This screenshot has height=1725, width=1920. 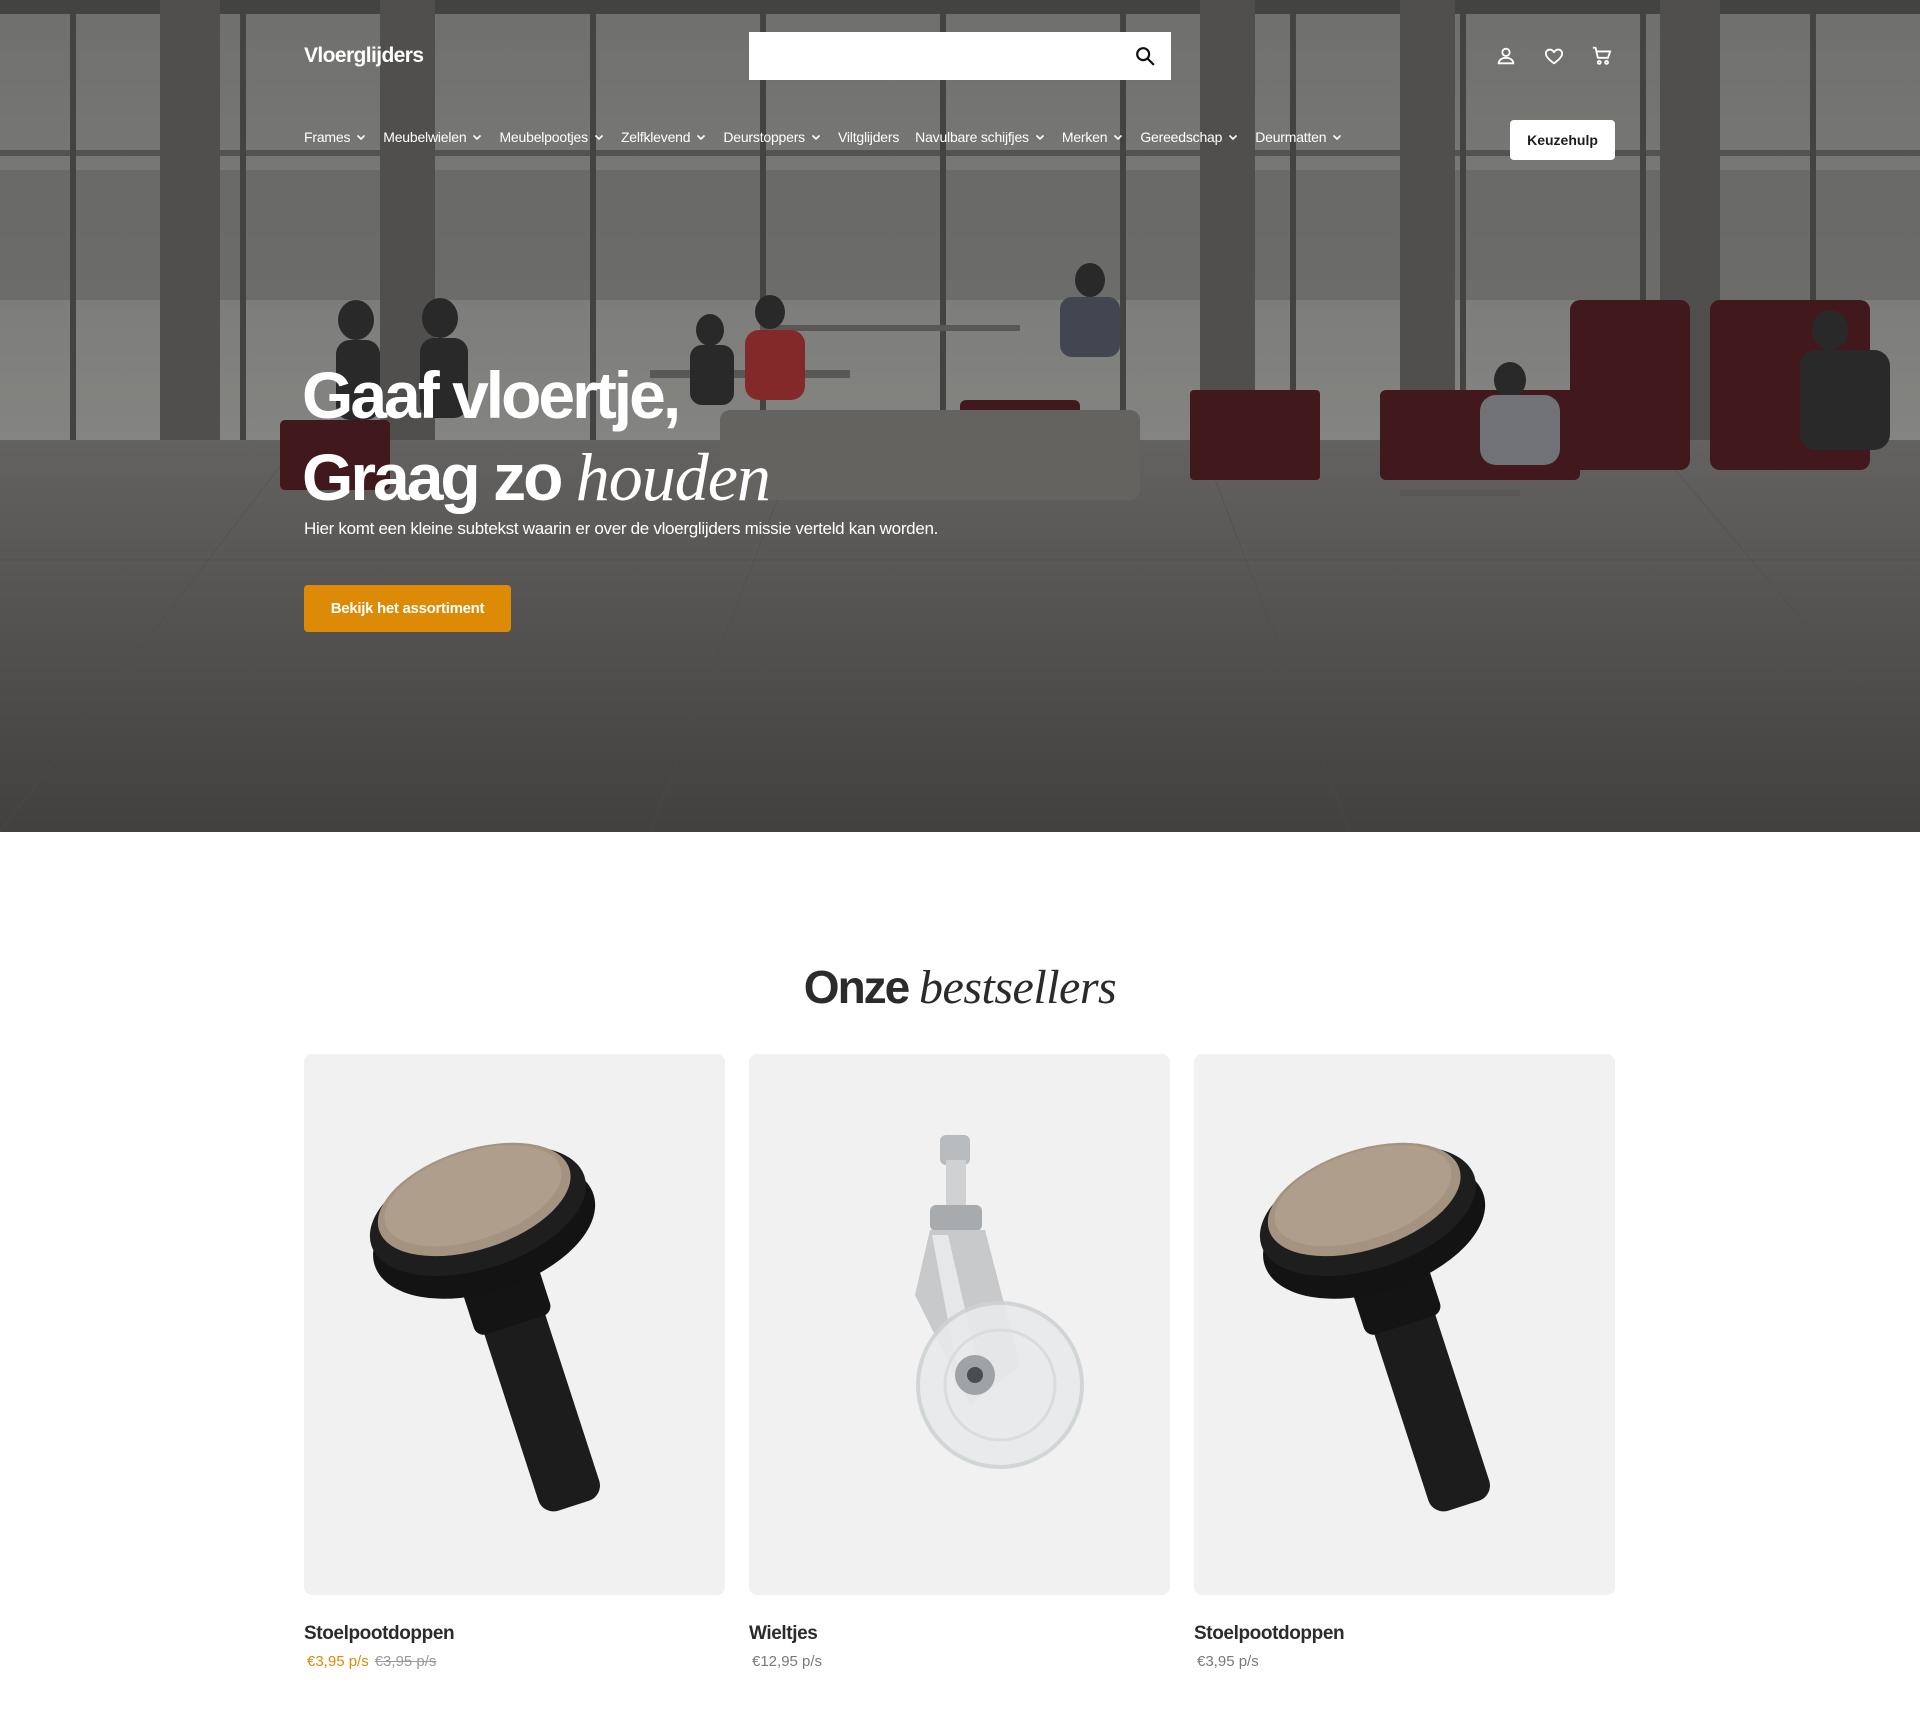 I want to click on search-input, so click(x=934, y=56).